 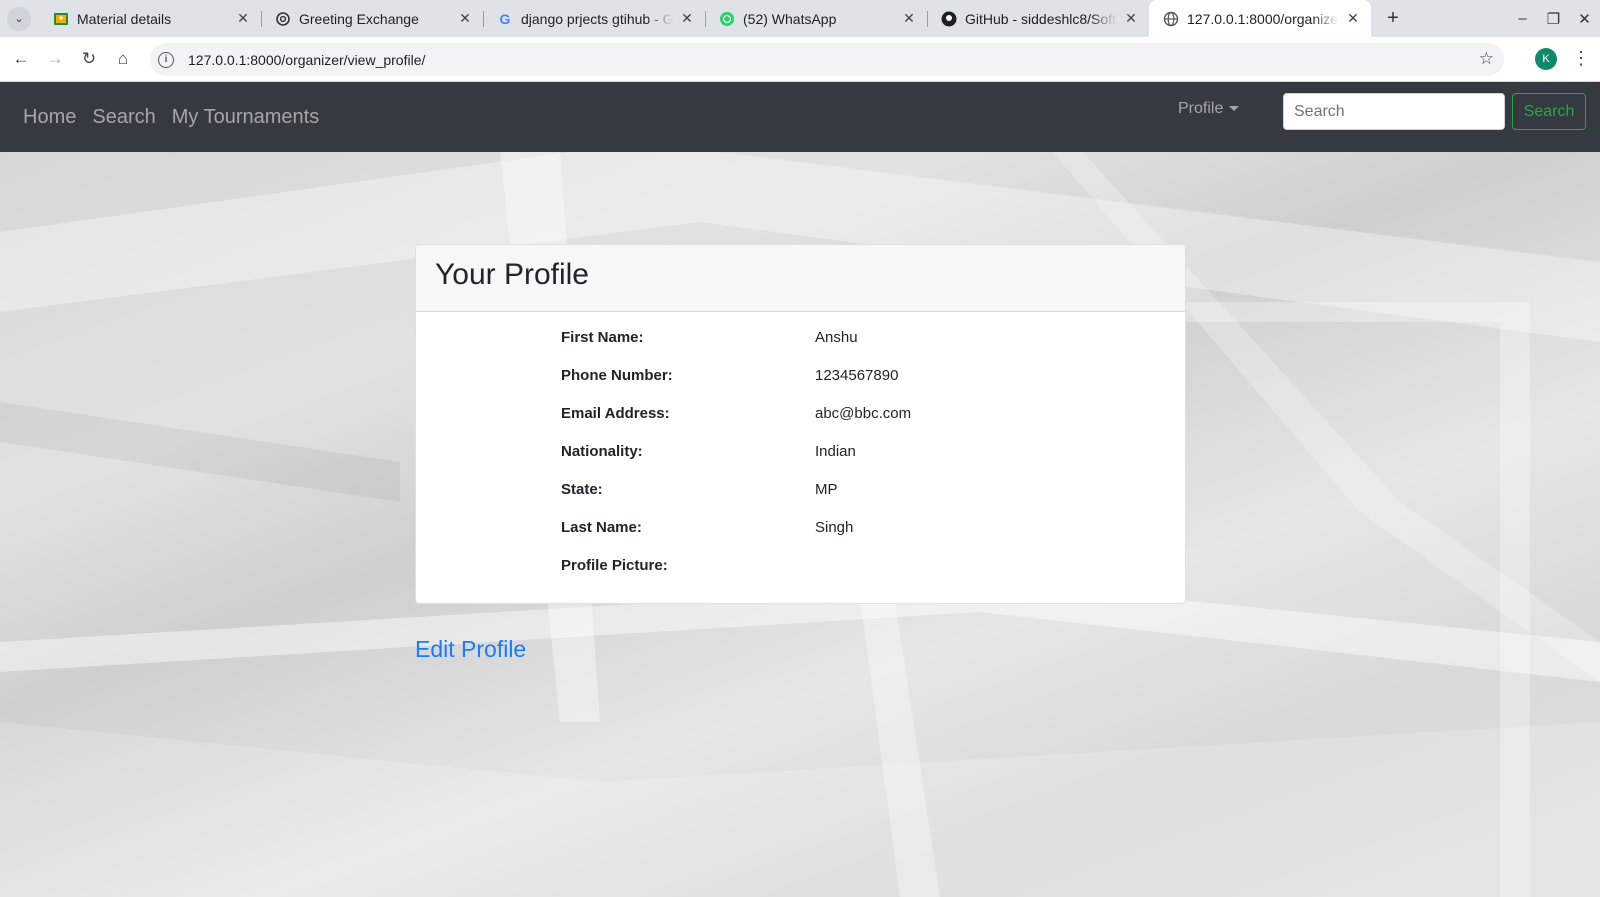 I want to click on tab-title: GitHub - siddeshlc8/Softw, so click(x=1041, y=18).